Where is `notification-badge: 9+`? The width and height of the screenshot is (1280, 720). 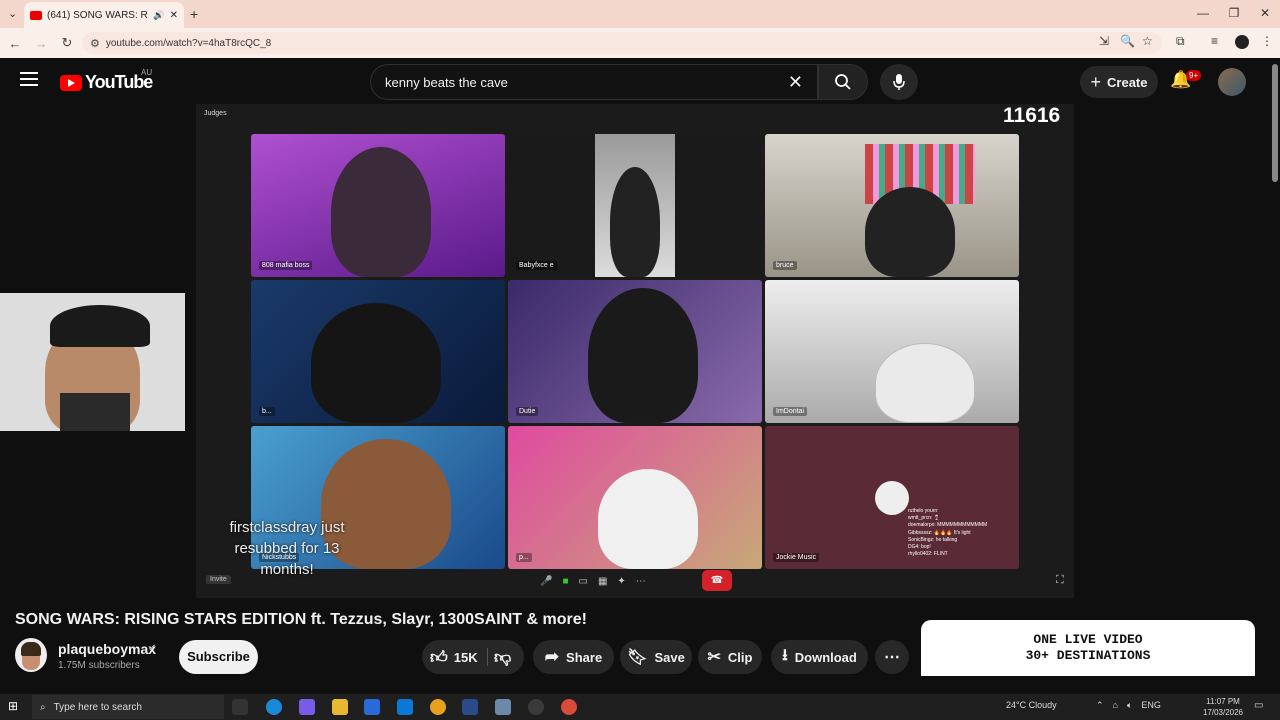 notification-badge: 9+ is located at coordinates (1194, 75).